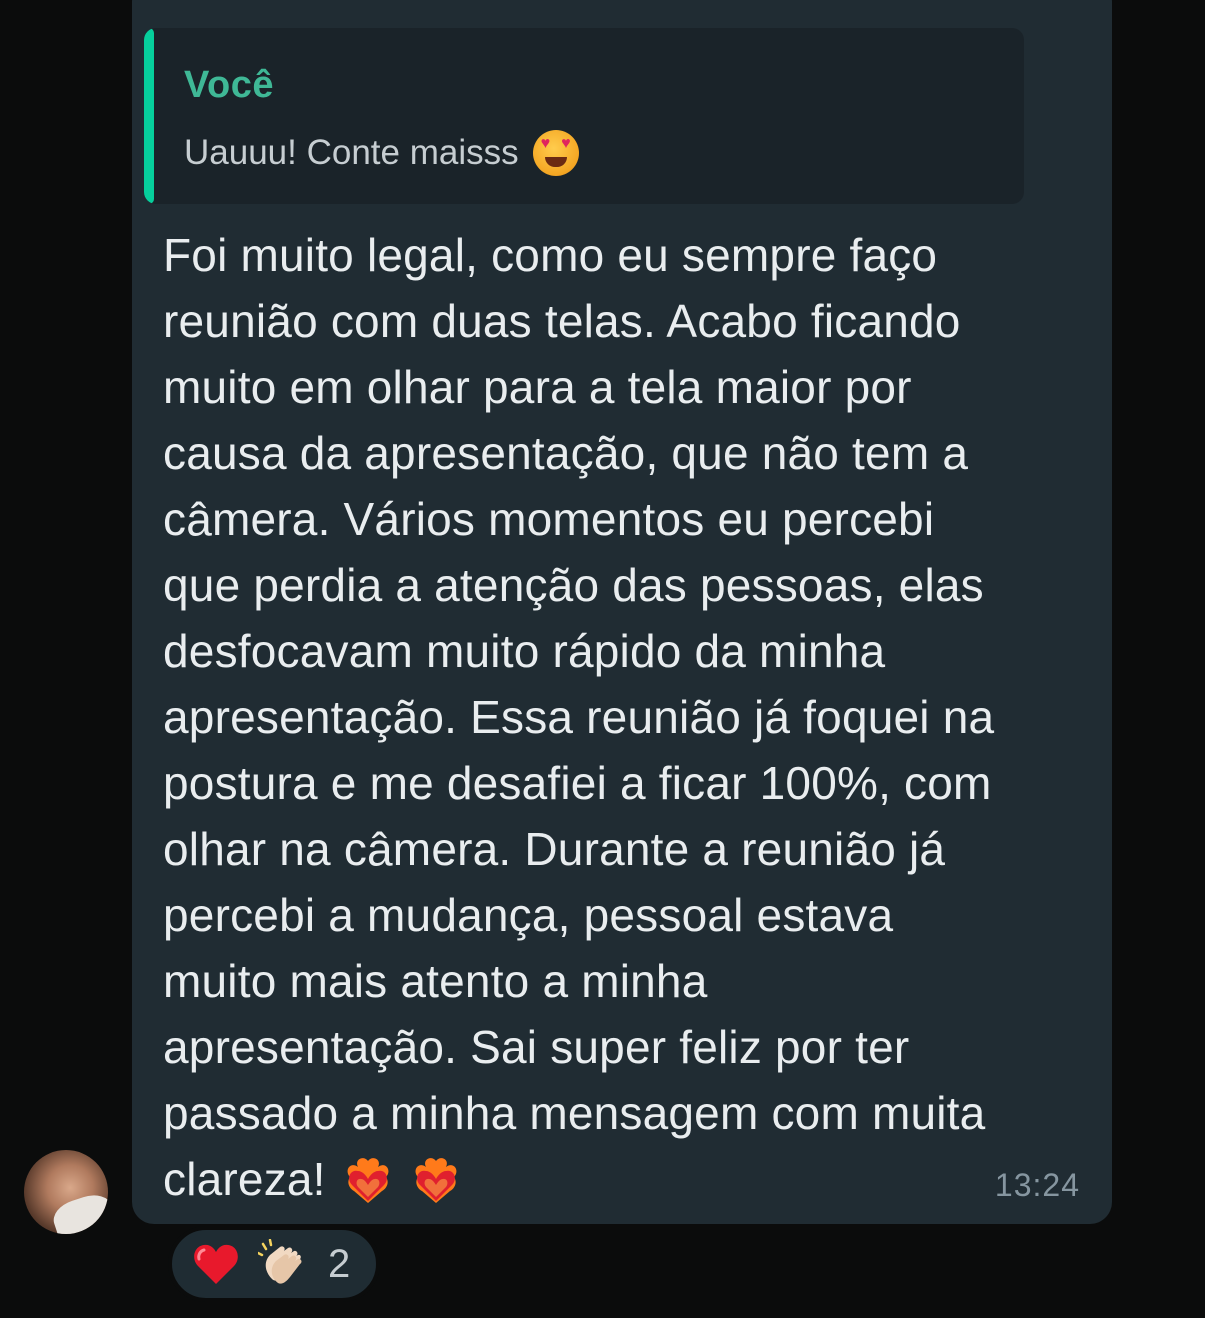 This screenshot has height=1318, width=1205. What do you see at coordinates (66, 1192) in the screenshot?
I see `sender-avatar` at bounding box center [66, 1192].